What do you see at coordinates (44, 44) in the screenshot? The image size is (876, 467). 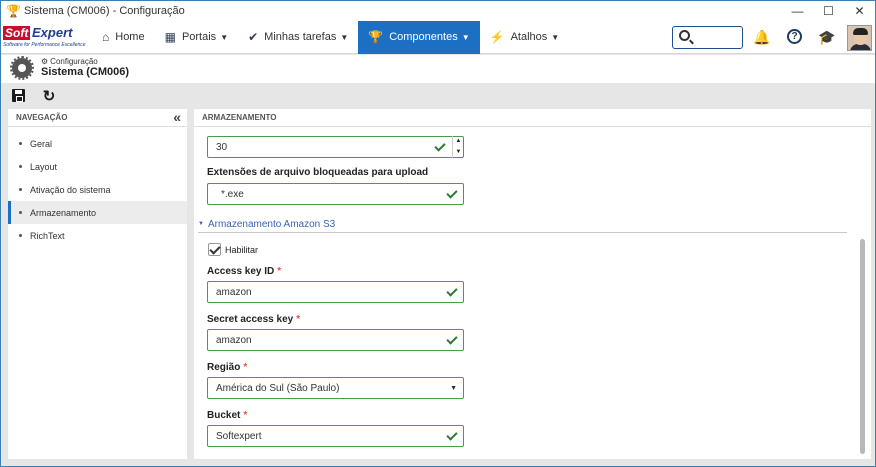 I see `logo-tagline: Software for Performance Excellence` at bounding box center [44, 44].